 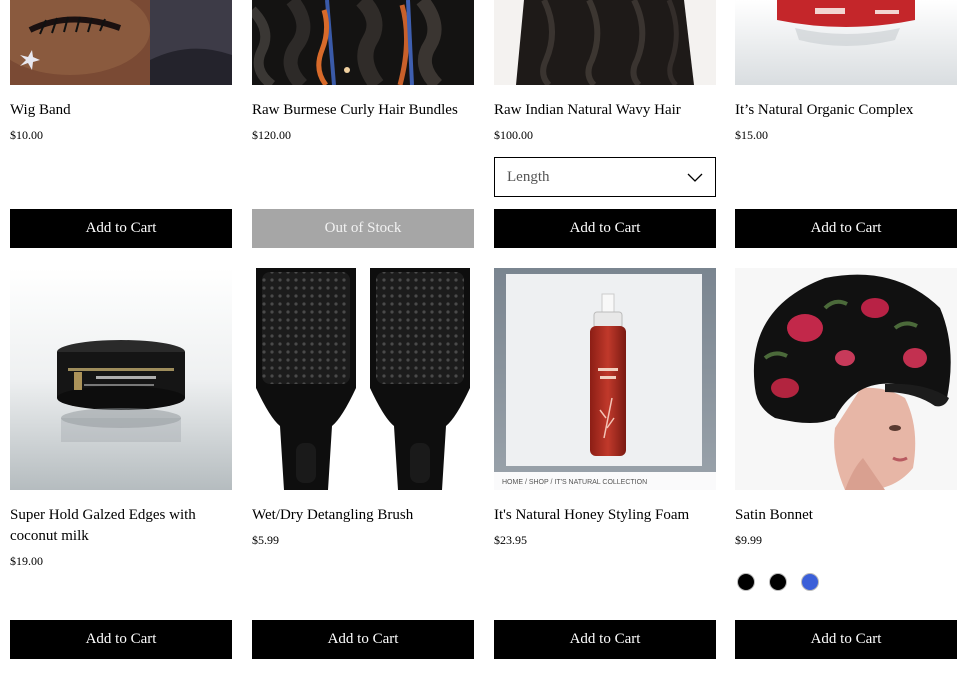 I want to click on color-swatch-blue, so click(x=810, y=582).